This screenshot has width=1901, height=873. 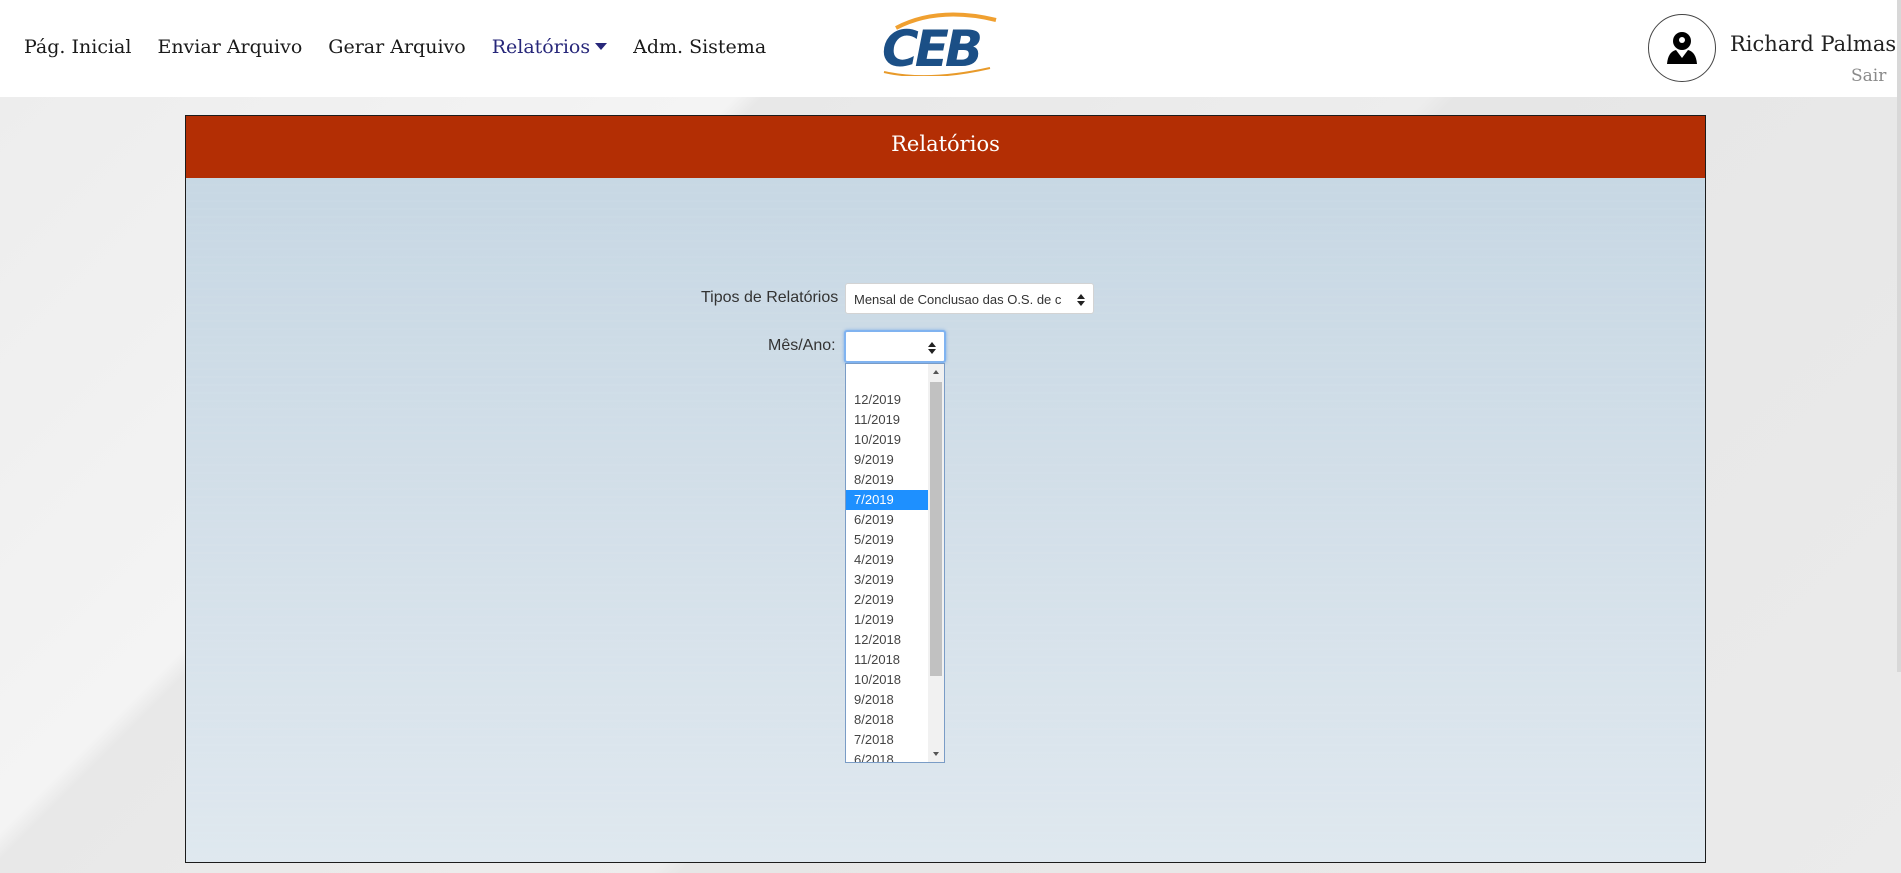 I want to click on dropdown-option: 6/2018, so click(x=887, y=756).